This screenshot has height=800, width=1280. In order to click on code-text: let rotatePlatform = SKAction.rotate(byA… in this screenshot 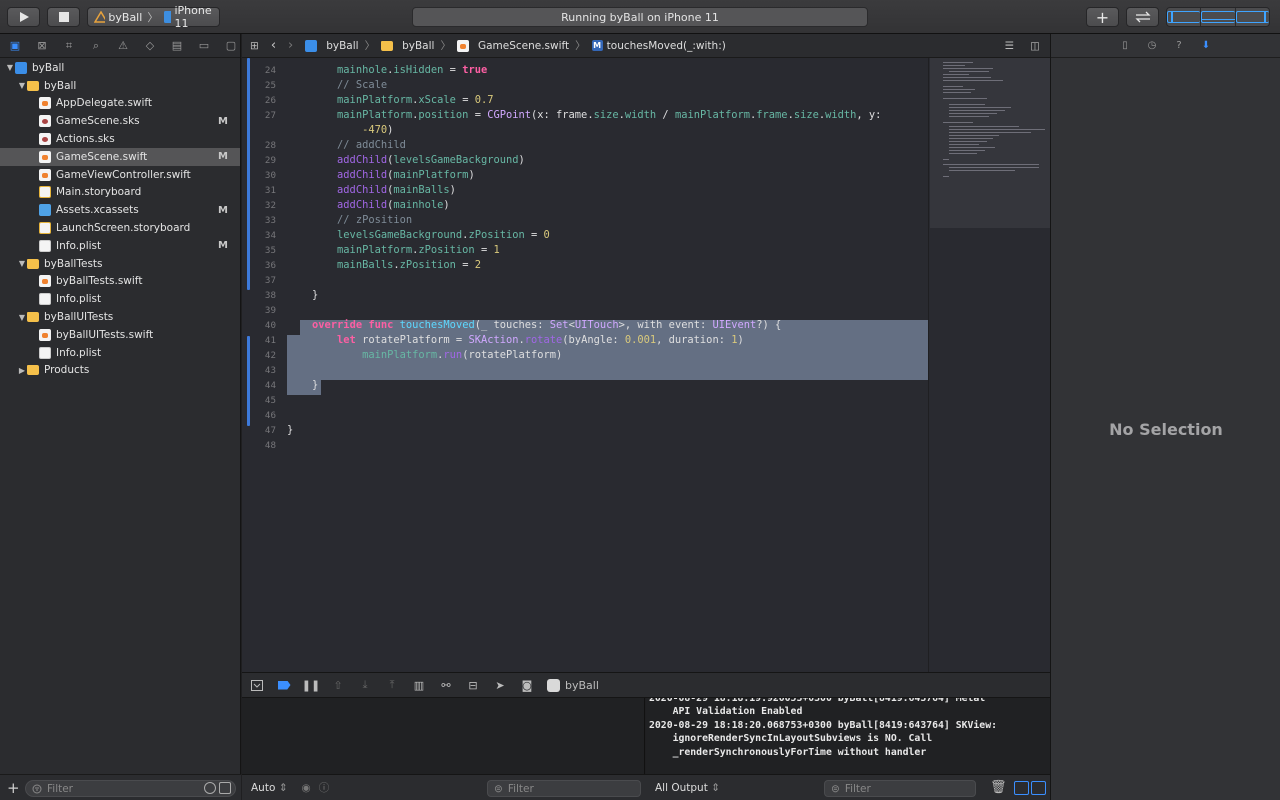, I will do `click(540, 340)`.